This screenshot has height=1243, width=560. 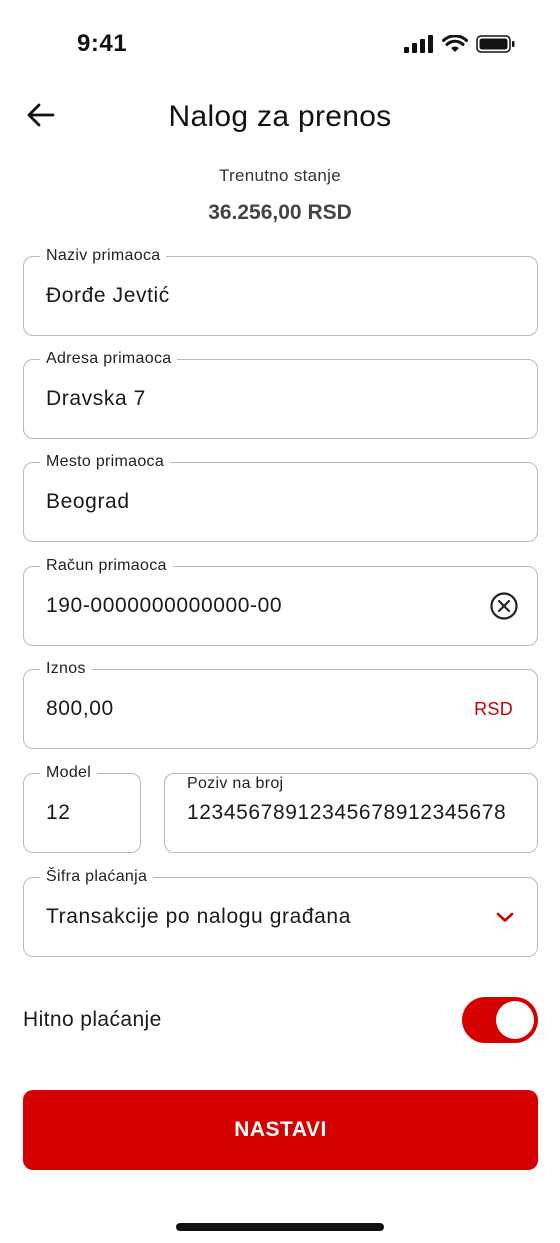 I want to click on urgent-payment-toggle, so click(x=500, y=1020).